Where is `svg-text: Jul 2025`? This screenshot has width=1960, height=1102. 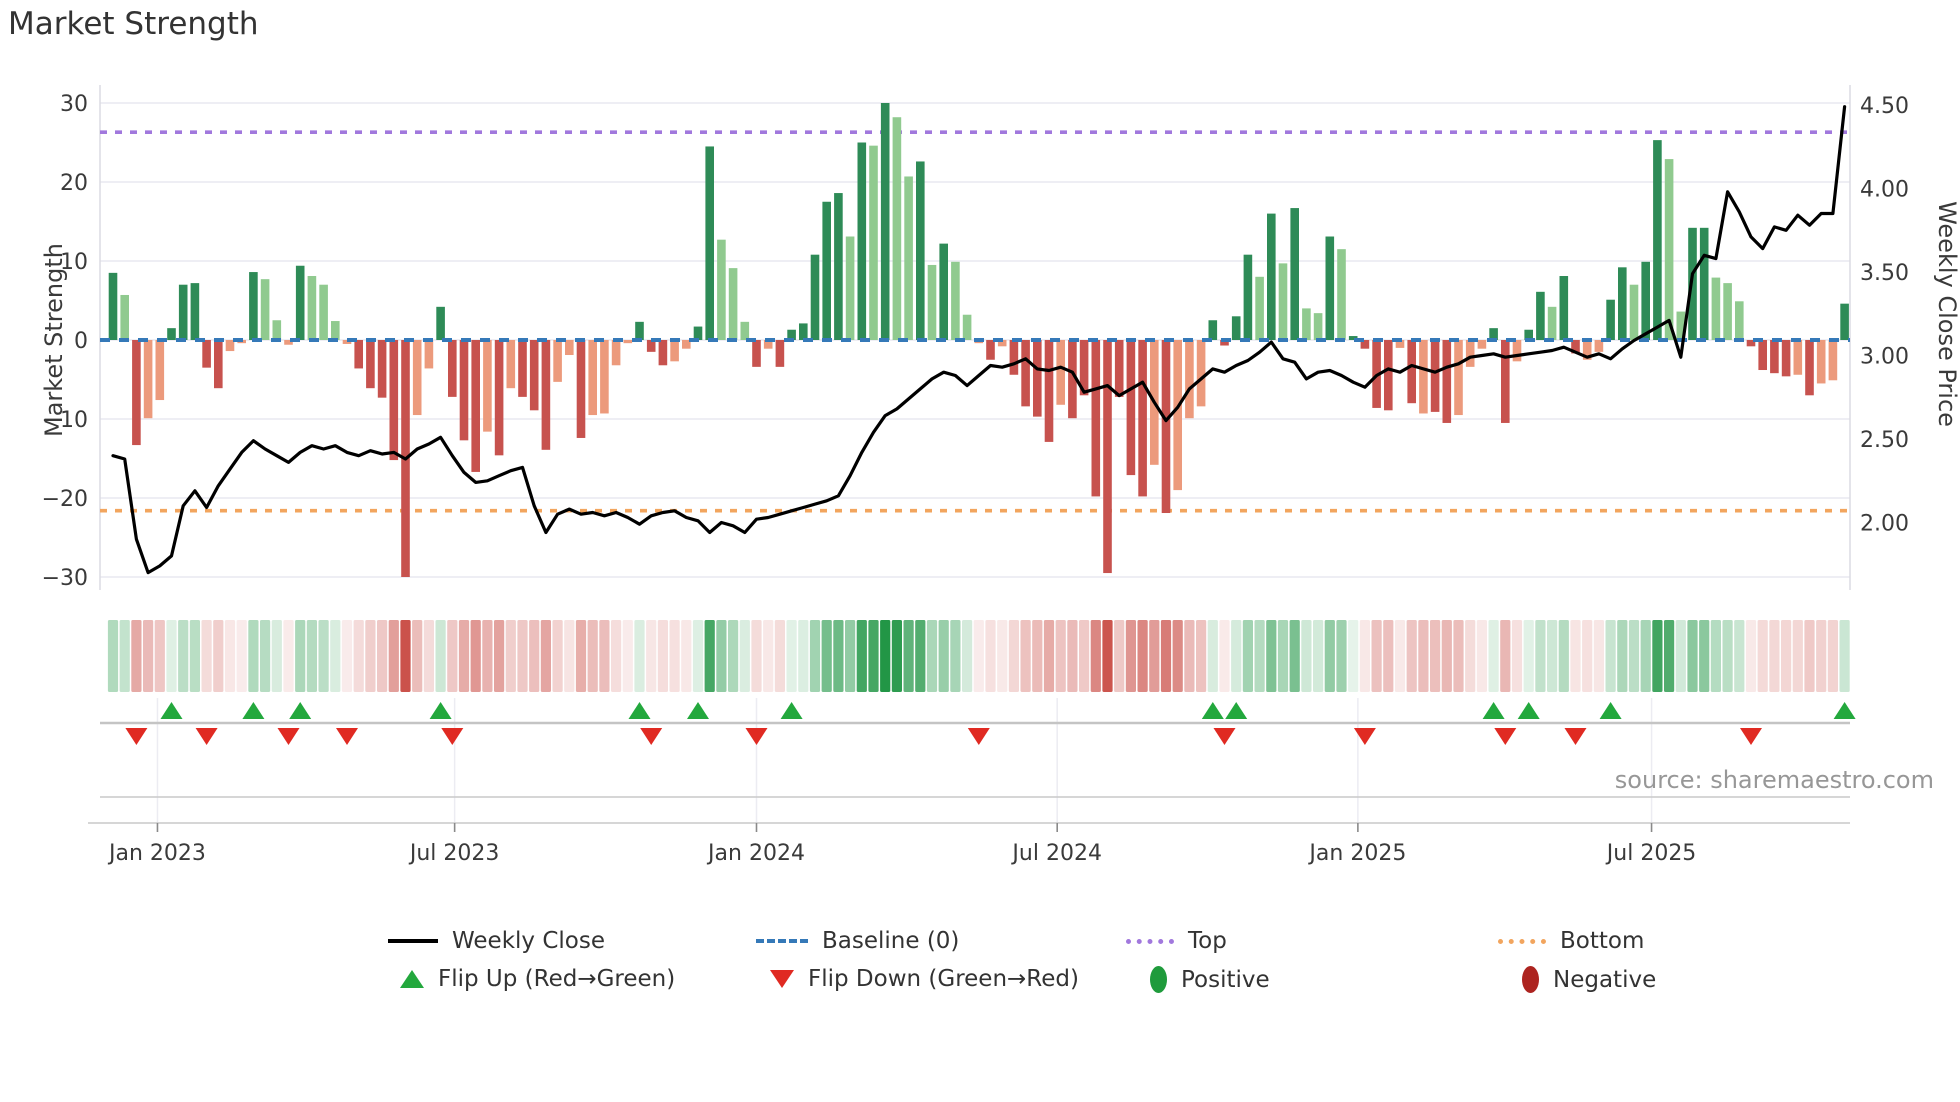
svg-text: Jul 2025 is located at coordinates (1651, 853).